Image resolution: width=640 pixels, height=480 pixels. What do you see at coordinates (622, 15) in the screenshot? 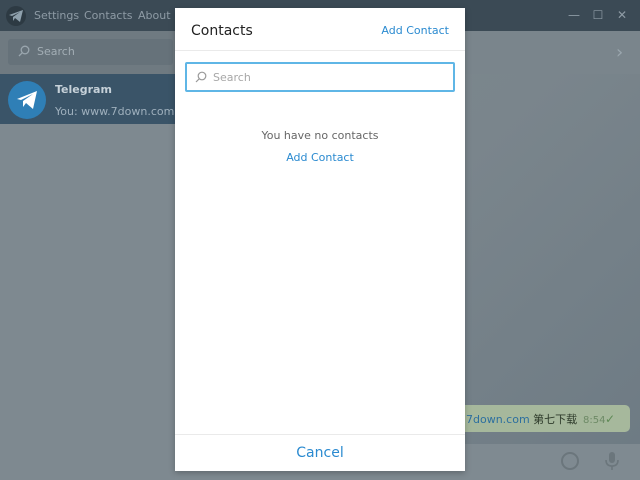
I see `close-icon: ✕` at bounding box center [622, 15].